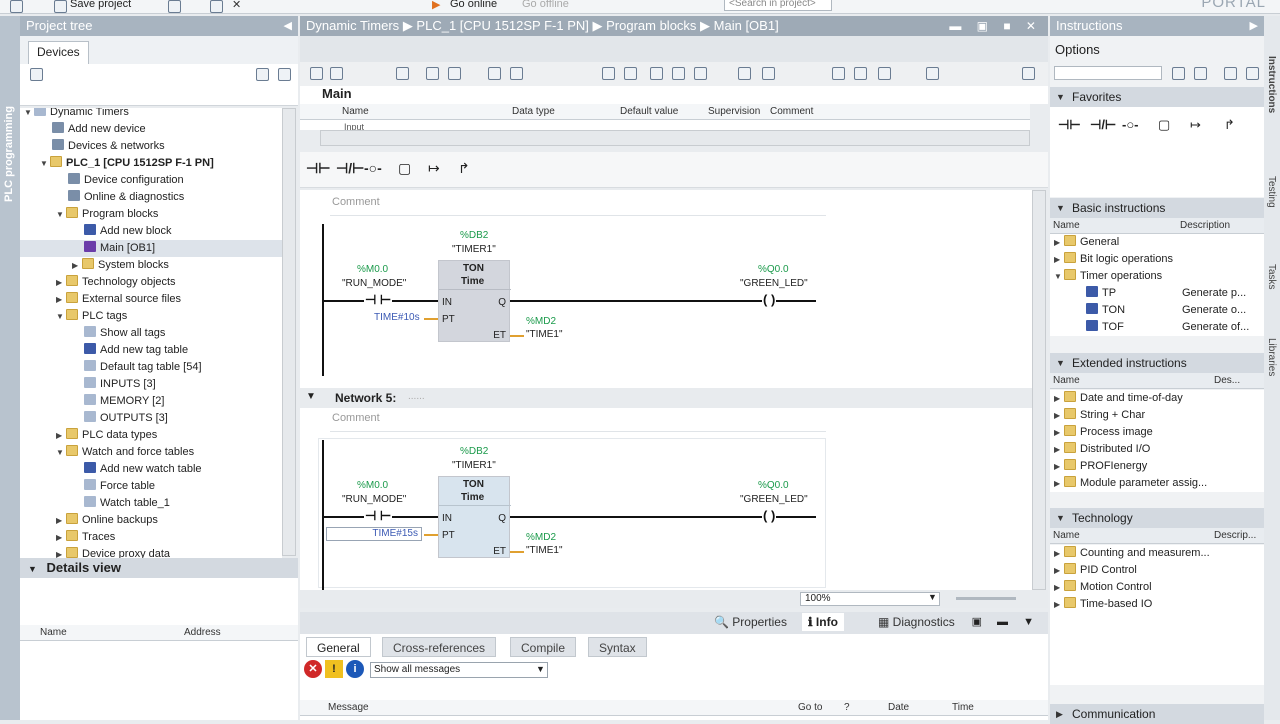 The image size is (1280, 724). Describe the element at coordinates (986, 598) in the screenshot. I see `zoom-slider` at that location.